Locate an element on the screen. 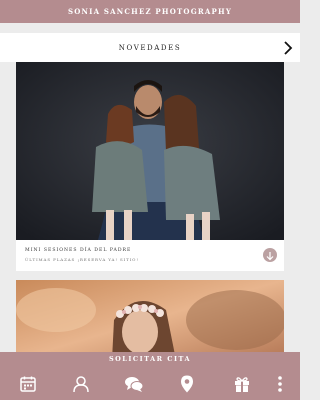 Image resolution: width=320 pixels, height=400 pixels. header-spacer is located at coordinates (150, 28).